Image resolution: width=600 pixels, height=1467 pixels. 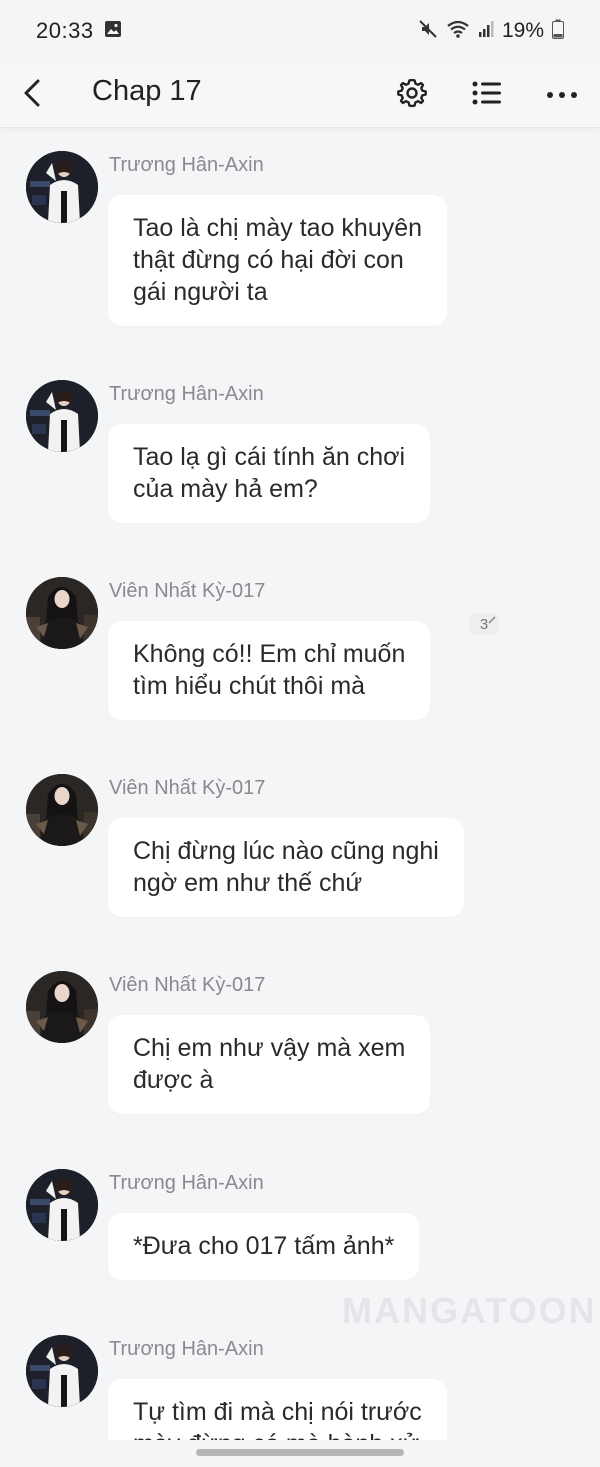 I want to click on battery-level: 19%, so click(x=522, y=30).